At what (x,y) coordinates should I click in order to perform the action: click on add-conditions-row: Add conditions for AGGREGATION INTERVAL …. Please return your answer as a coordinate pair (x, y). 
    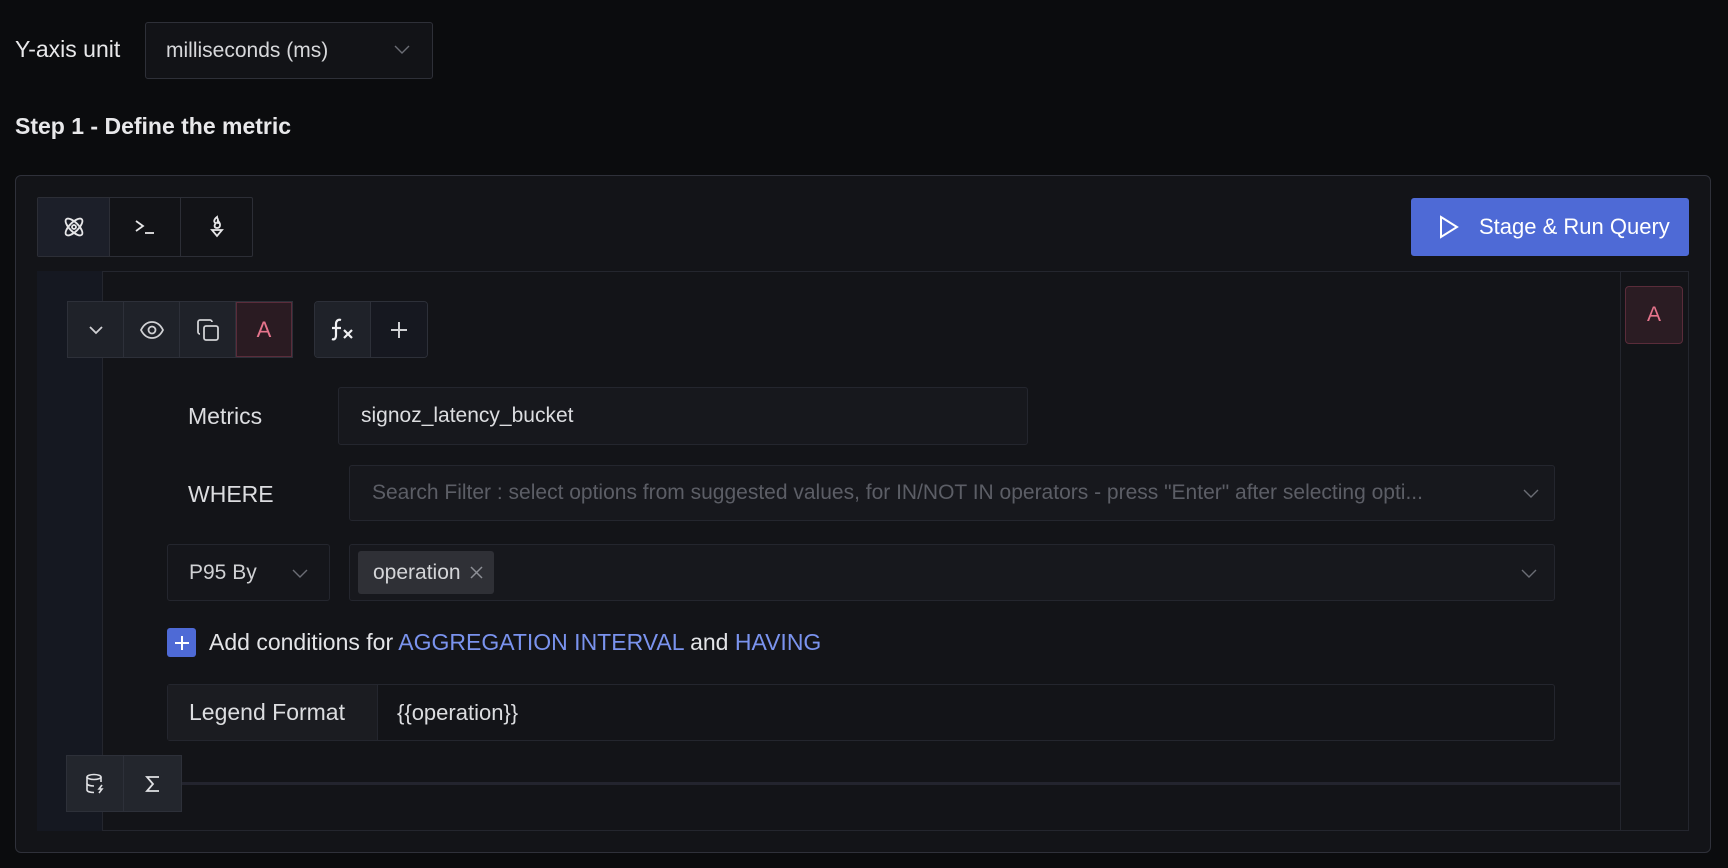
    Looking at the image, I should click on (494, 642).